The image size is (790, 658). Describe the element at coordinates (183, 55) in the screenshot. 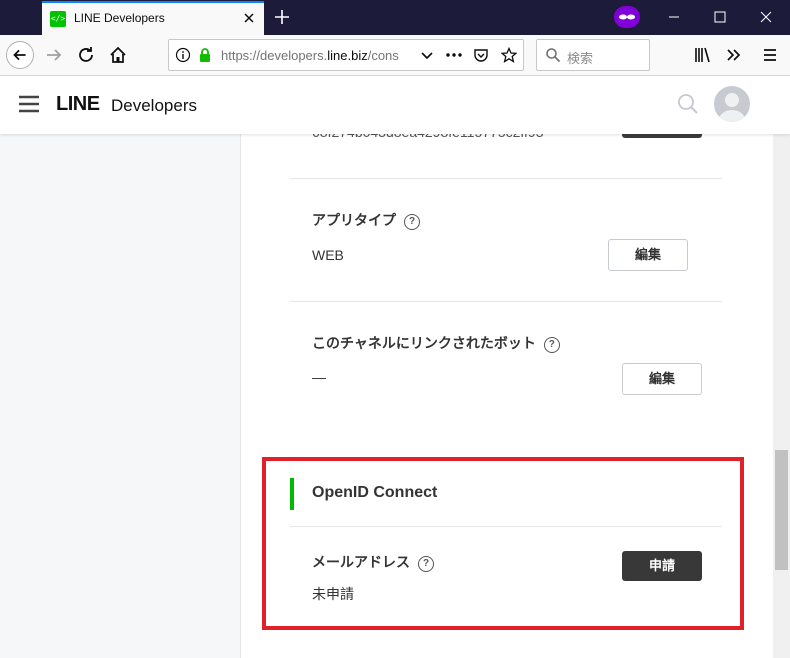

I see `info-icon` at that location.